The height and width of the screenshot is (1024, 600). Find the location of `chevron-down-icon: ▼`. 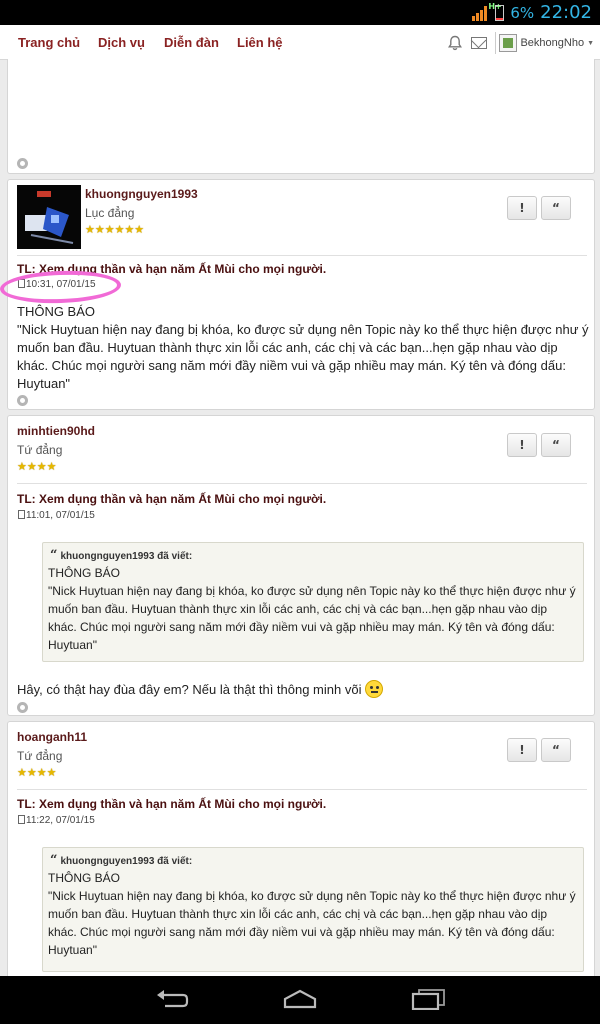

chevron-down-icon: ▼ is located at coordinates (590, 43).